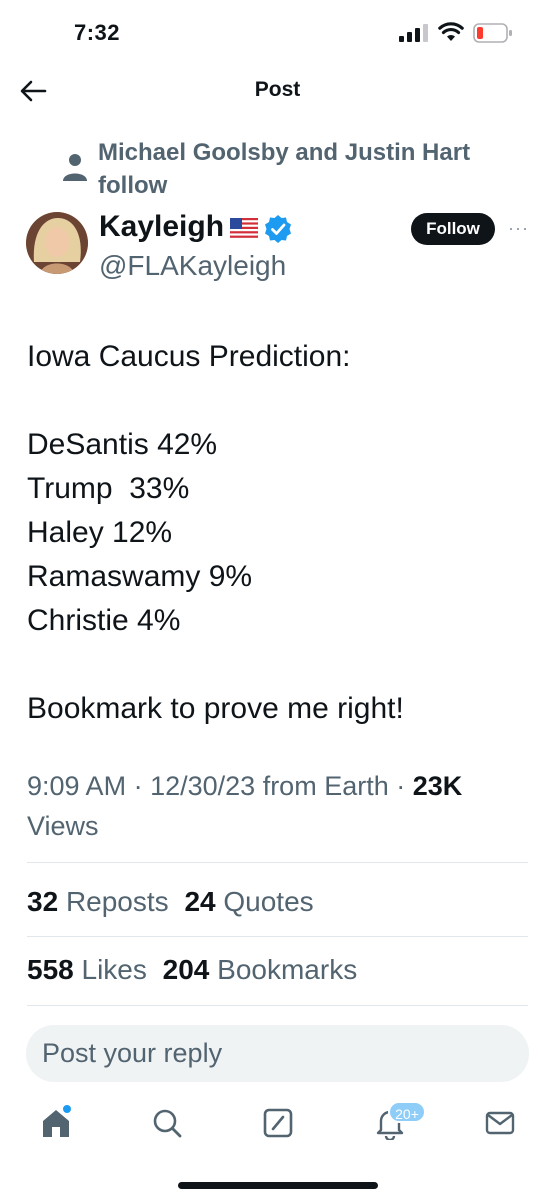  I want to click on reposts-count: 32, so click(43, 901).